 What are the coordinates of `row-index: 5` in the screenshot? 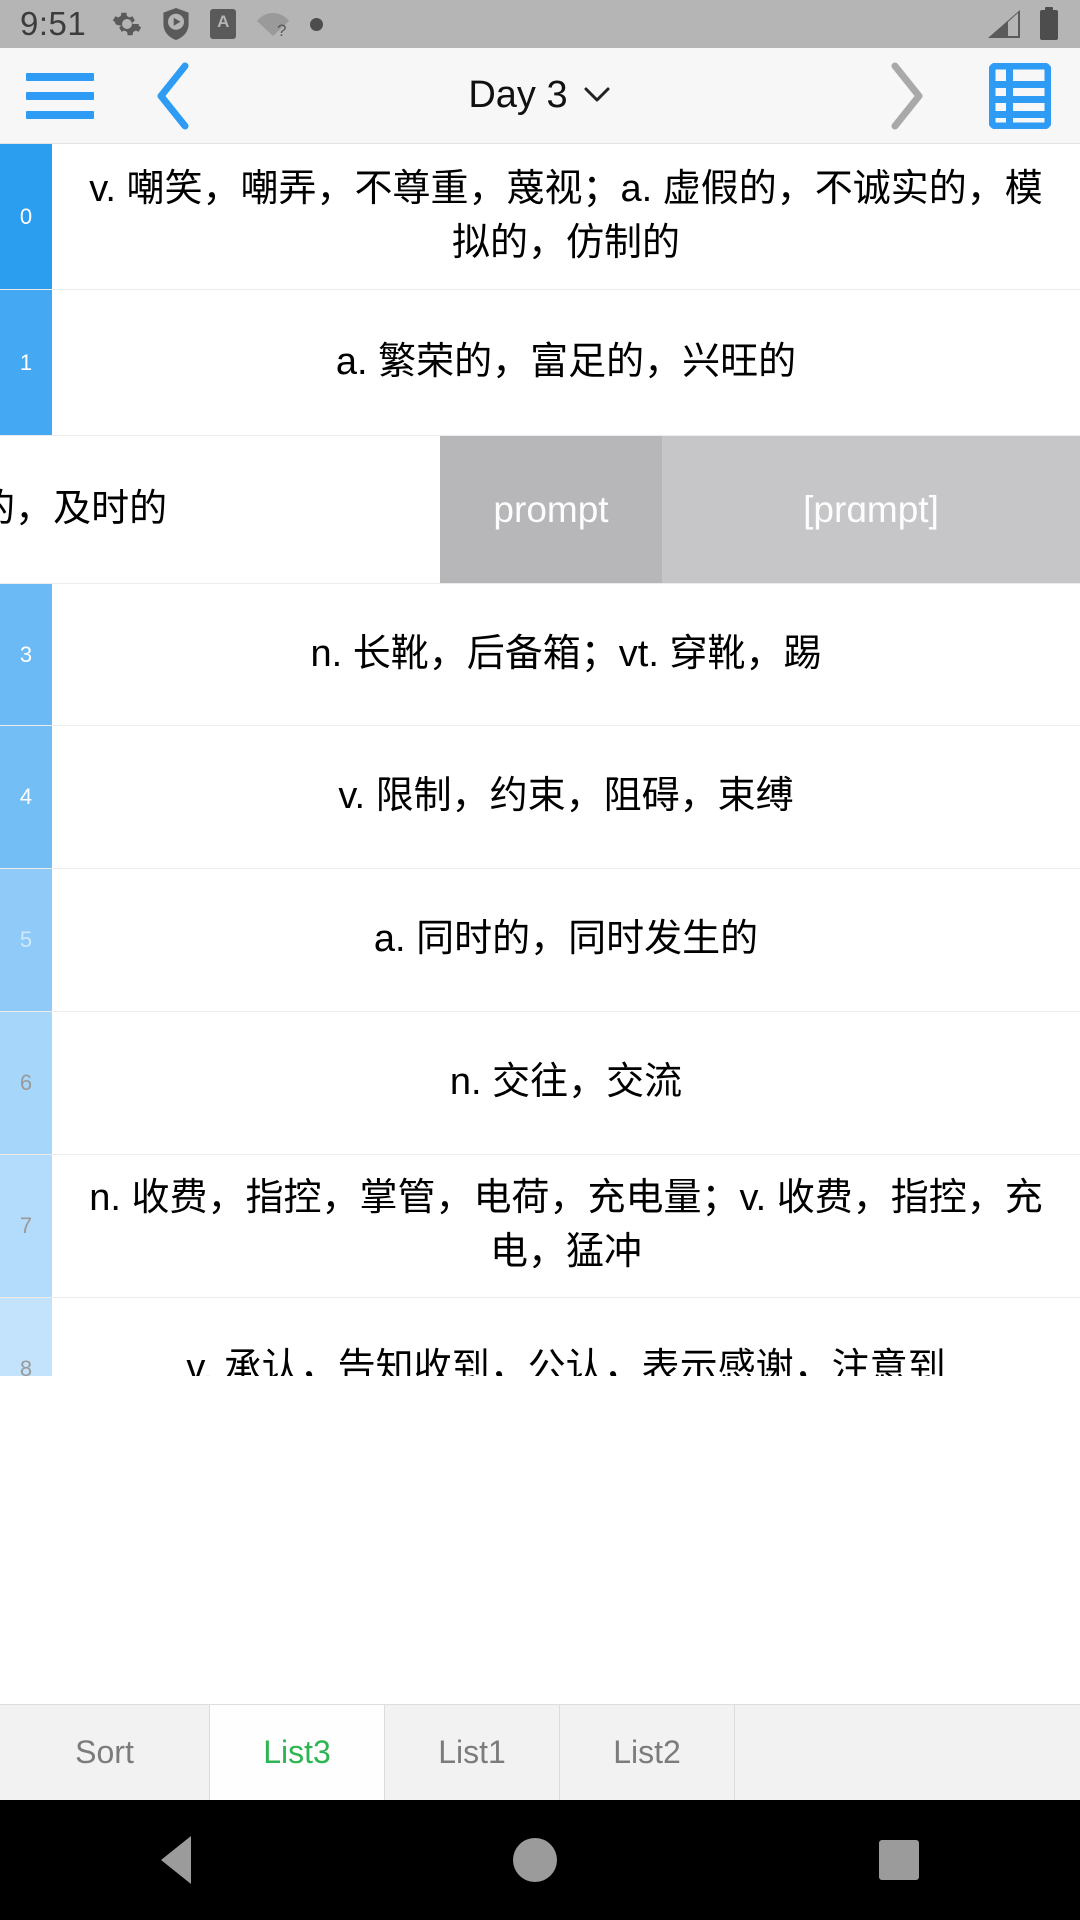 It's located at (26, 940).